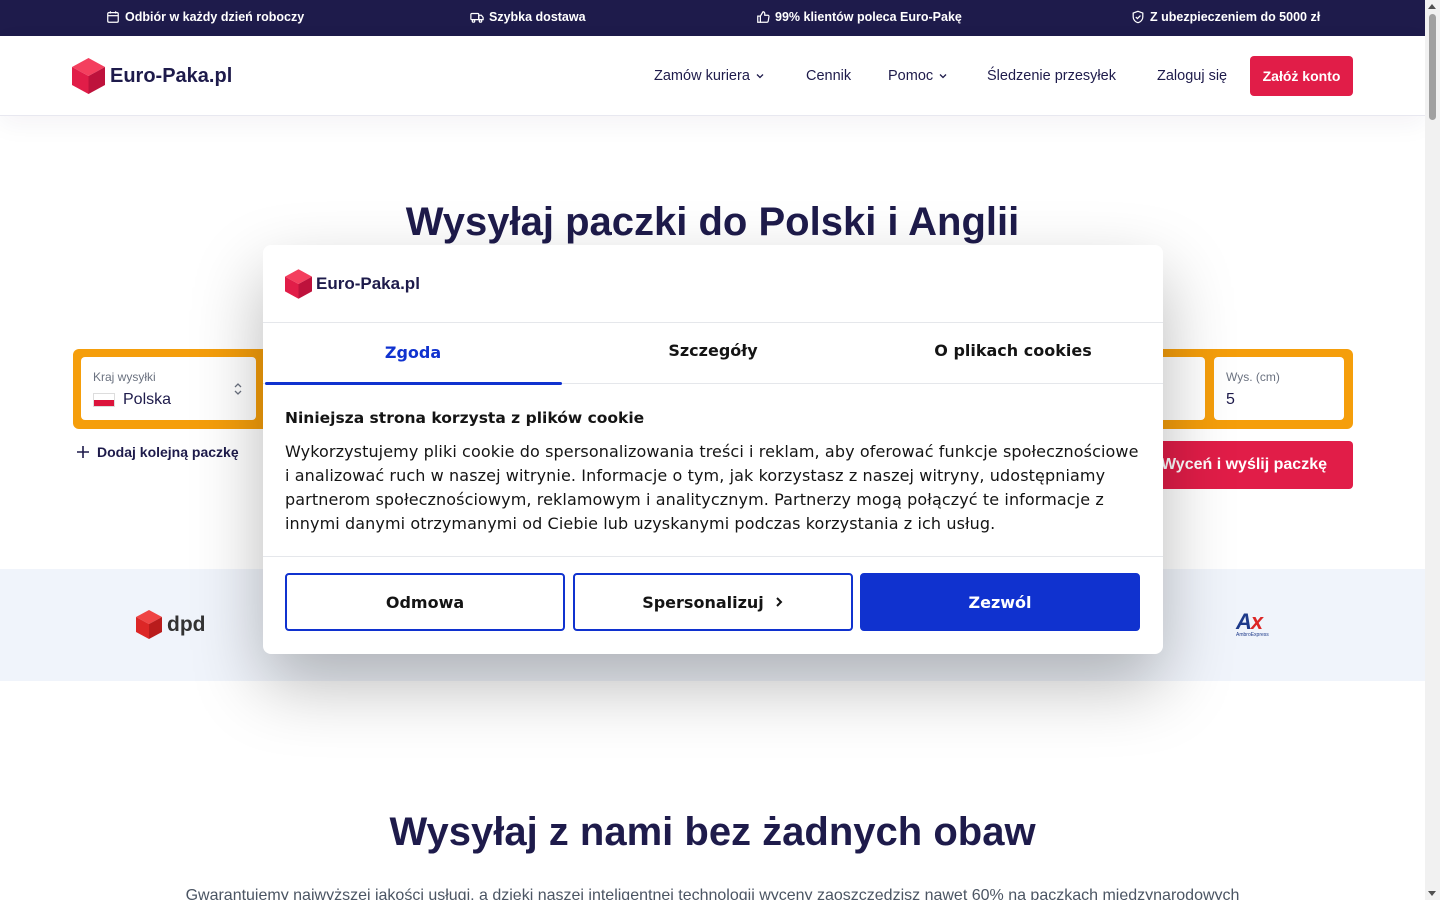  I want to click on dialog-tabs: Zgoda Szczegóły O plikach cookies, so click(713, 353).